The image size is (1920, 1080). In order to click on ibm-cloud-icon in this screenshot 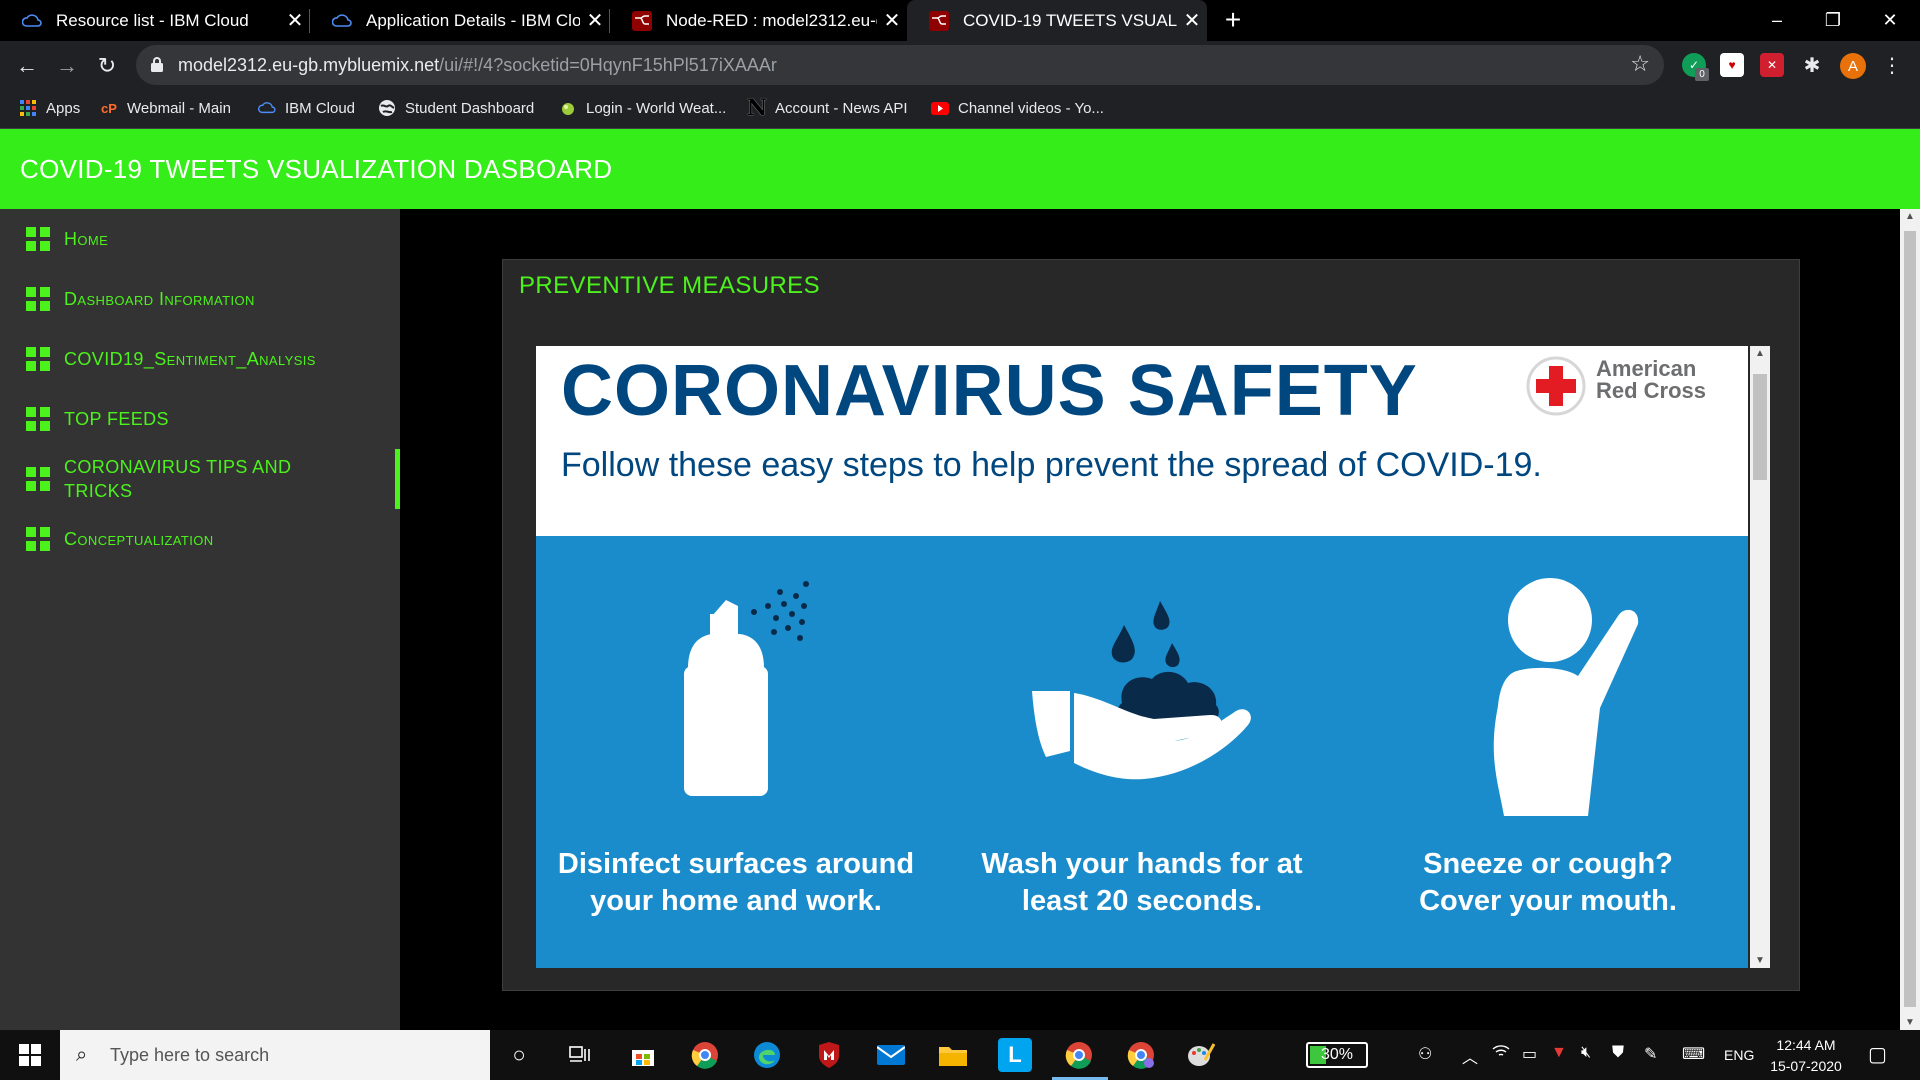, I will do `click(267, 108)`.